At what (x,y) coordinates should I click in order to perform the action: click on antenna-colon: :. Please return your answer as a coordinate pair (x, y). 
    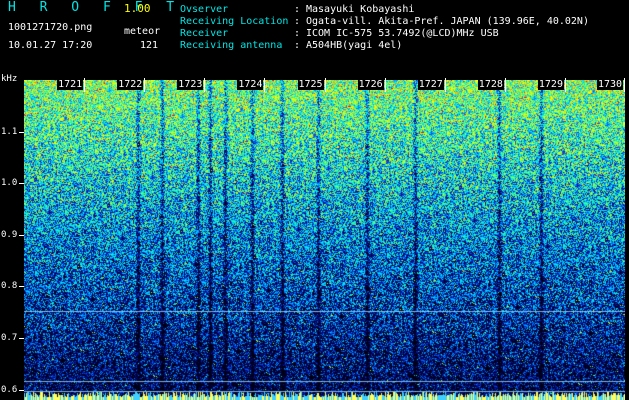
    Looking at the image, I should click on (297, 45).